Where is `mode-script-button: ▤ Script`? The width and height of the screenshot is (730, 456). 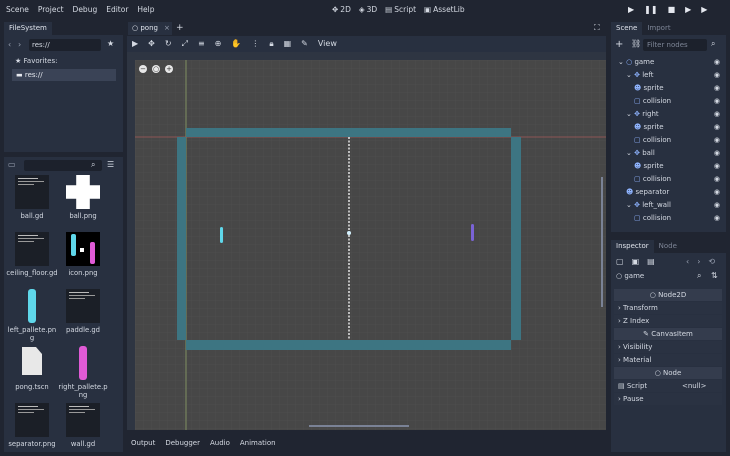 mode-script-button: ▤ Script is located at coordinates (400, 9).